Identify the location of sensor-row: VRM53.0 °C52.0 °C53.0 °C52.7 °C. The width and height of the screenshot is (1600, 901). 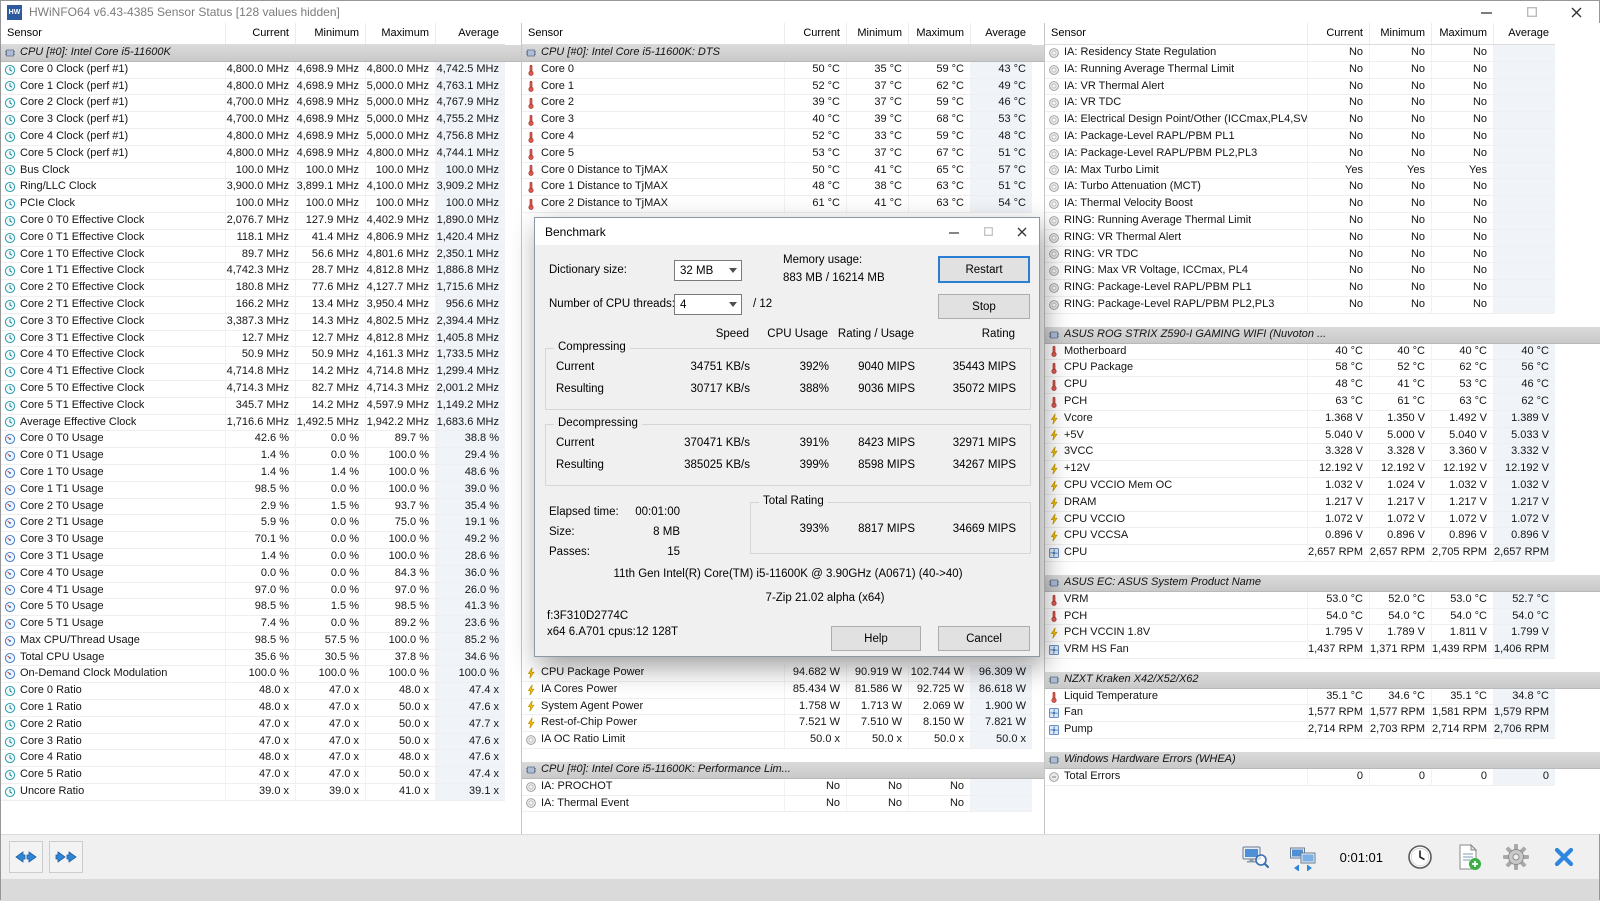
(1300, 600).